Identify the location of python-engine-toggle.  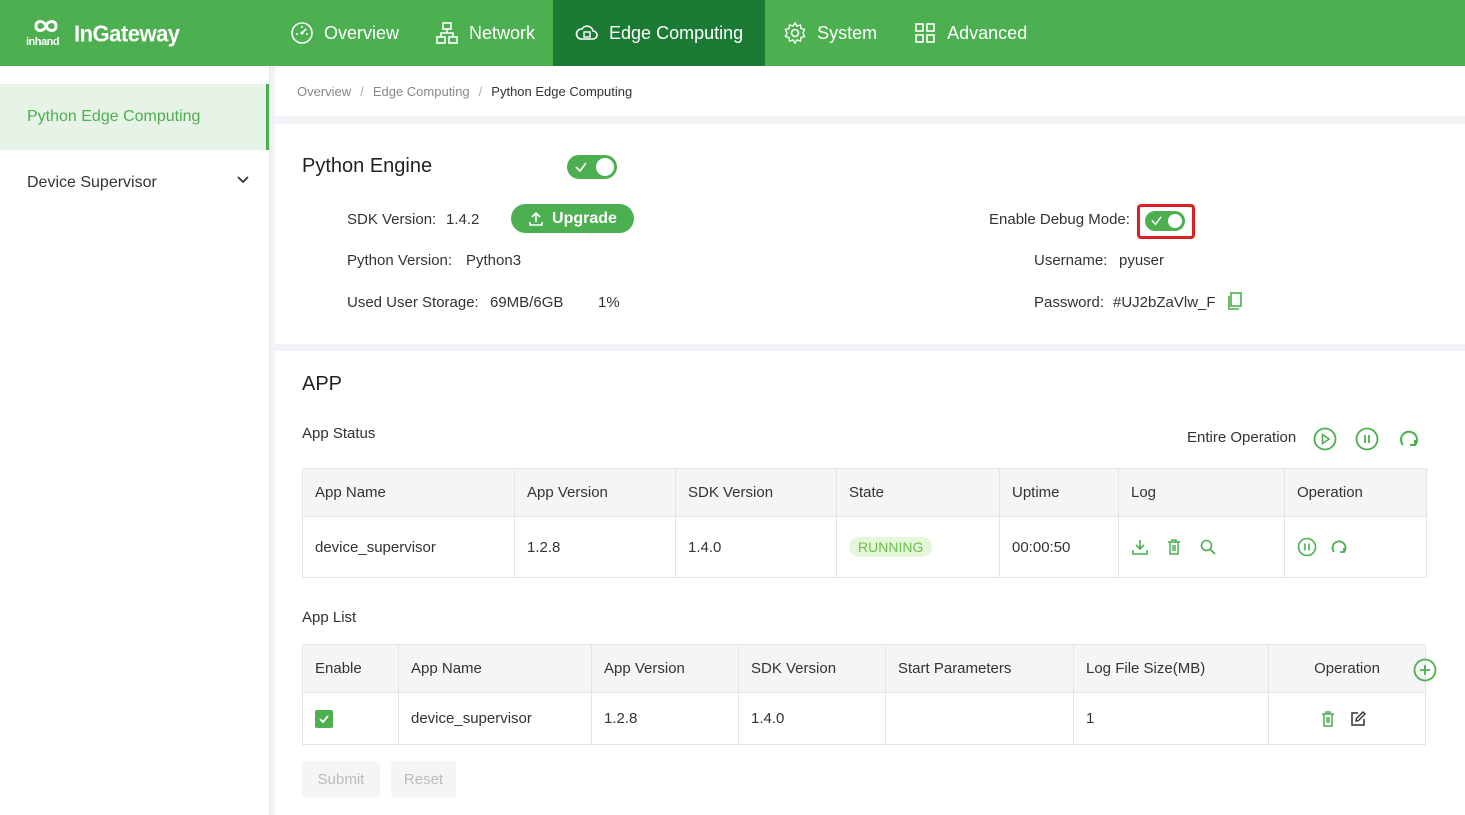
(592, 167).